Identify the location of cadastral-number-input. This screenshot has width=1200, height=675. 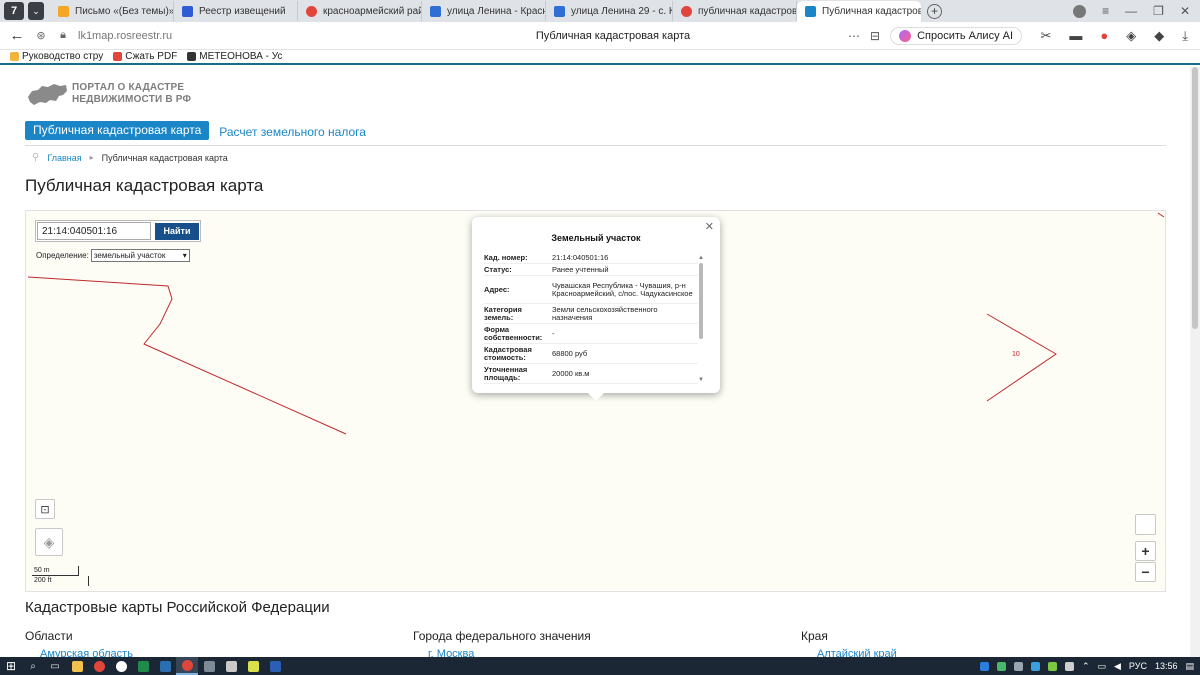
(94, 231).